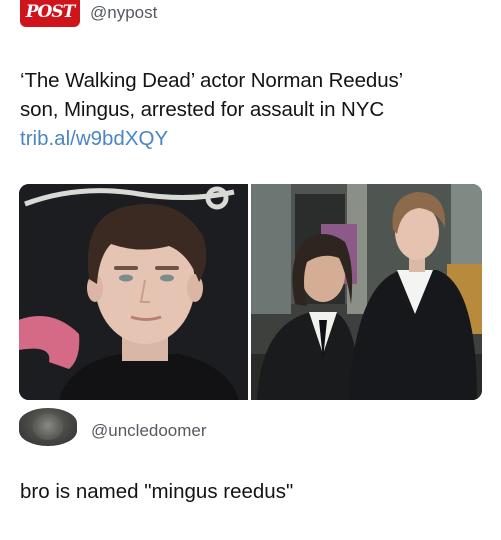 This screenshot has width=501, height=540. Describe the element at coordinates (94, 138) in the screenshot. I see `post-link: trib.al/w9bdXQY` at that location.